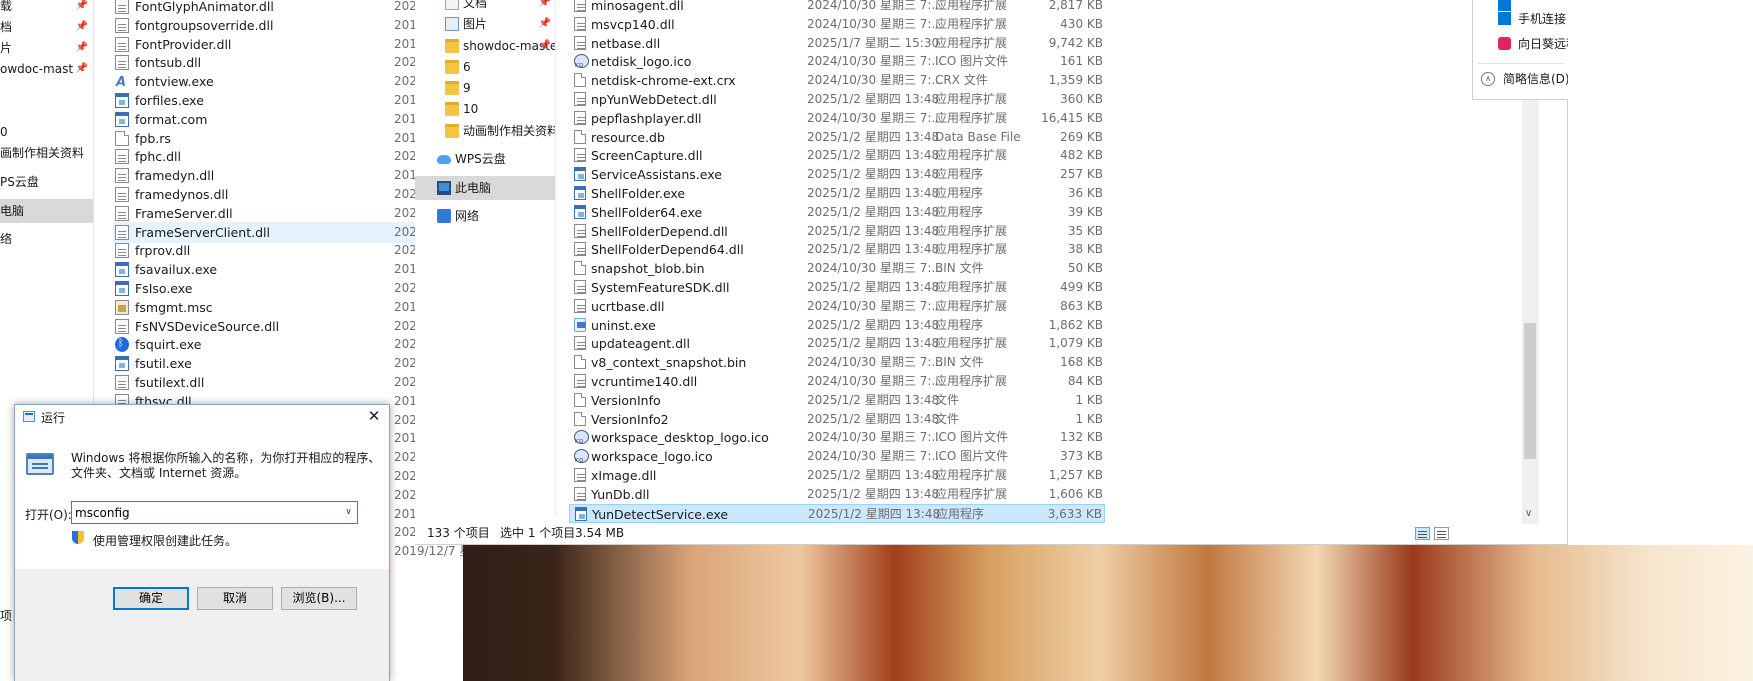  I want to click on brief-info-toggle: ∧ 简略信息(D), so click(1524, 79).